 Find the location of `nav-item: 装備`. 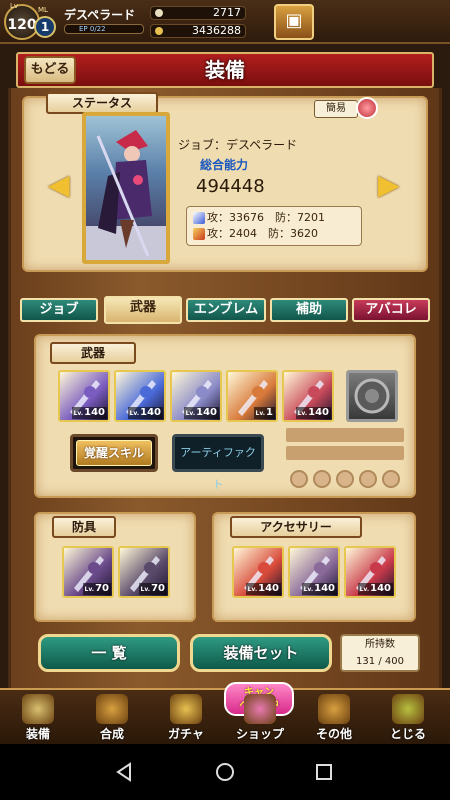

nav-item: 装備 is located at coordinates (38, 717).